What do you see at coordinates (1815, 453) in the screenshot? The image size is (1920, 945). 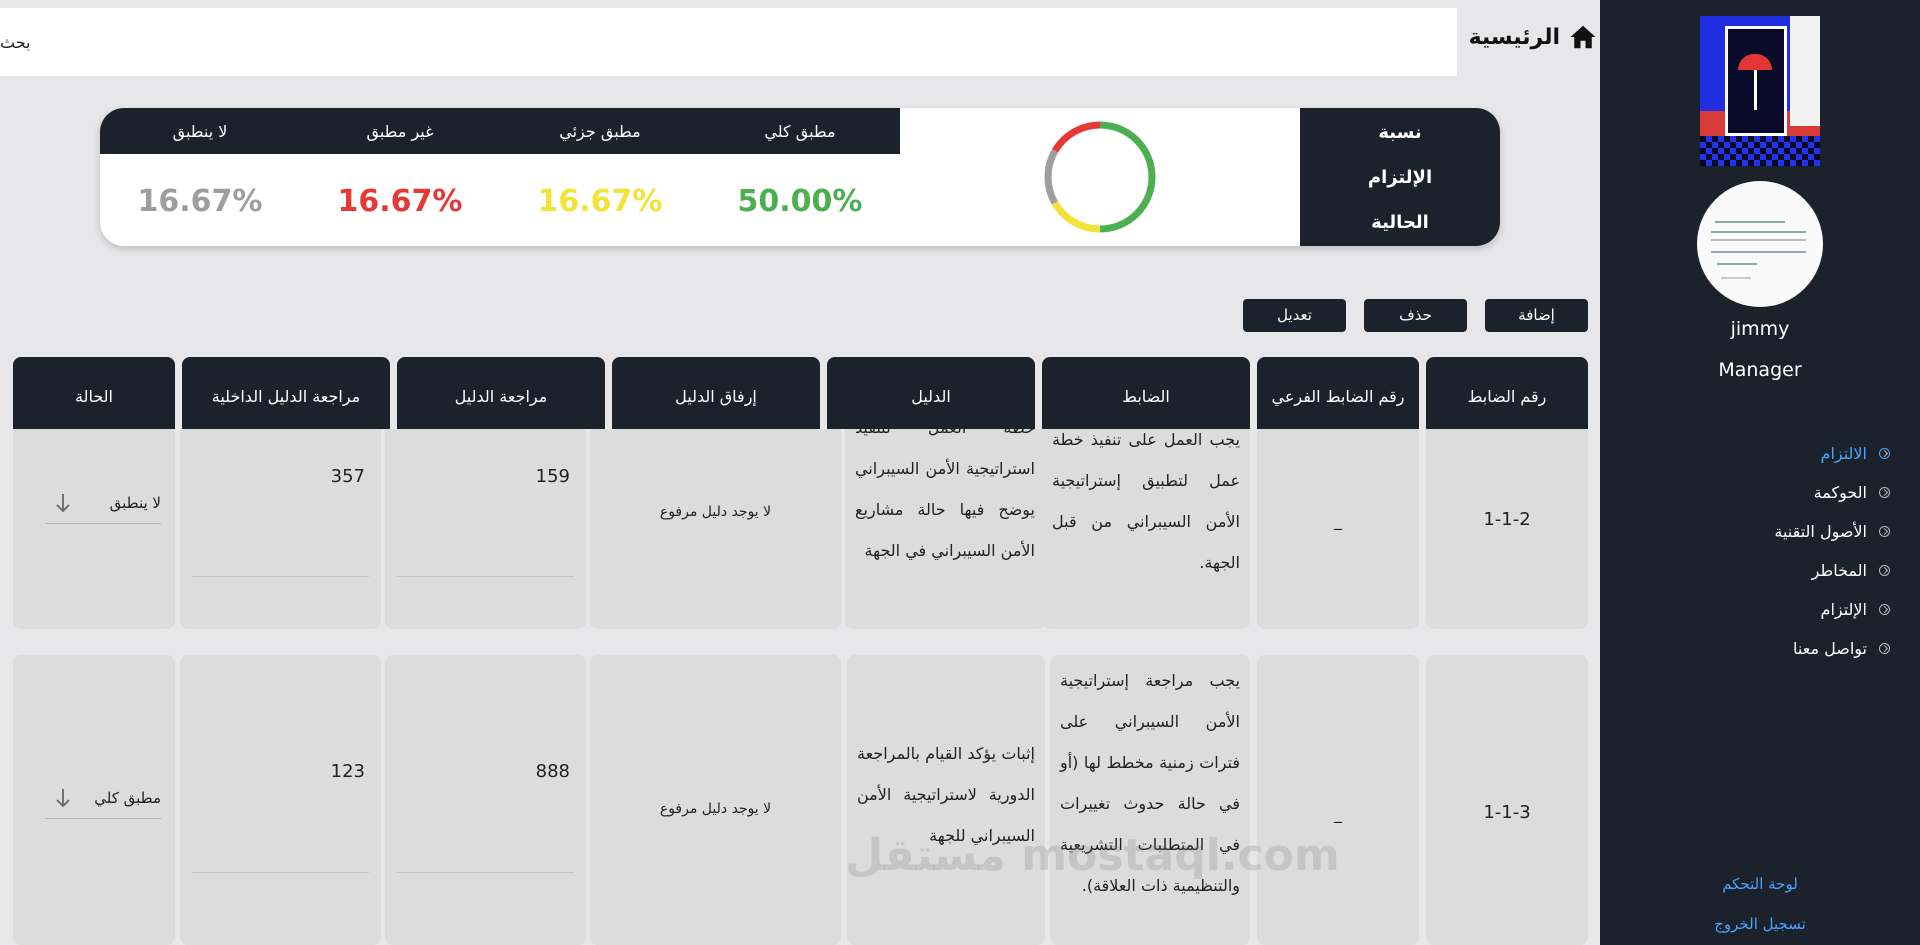 I see `sidebar-item-commitment: الالتزام` at bounding box center [1815, 453].